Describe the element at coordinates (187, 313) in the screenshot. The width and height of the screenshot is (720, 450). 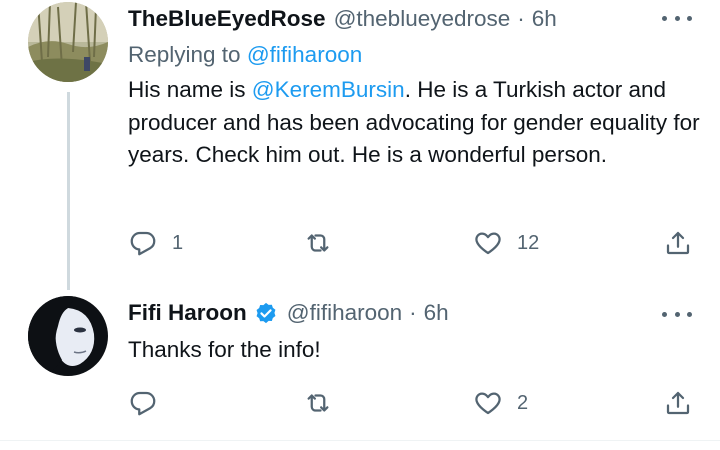
I see `display-name: Fifi Haroon` at that location.